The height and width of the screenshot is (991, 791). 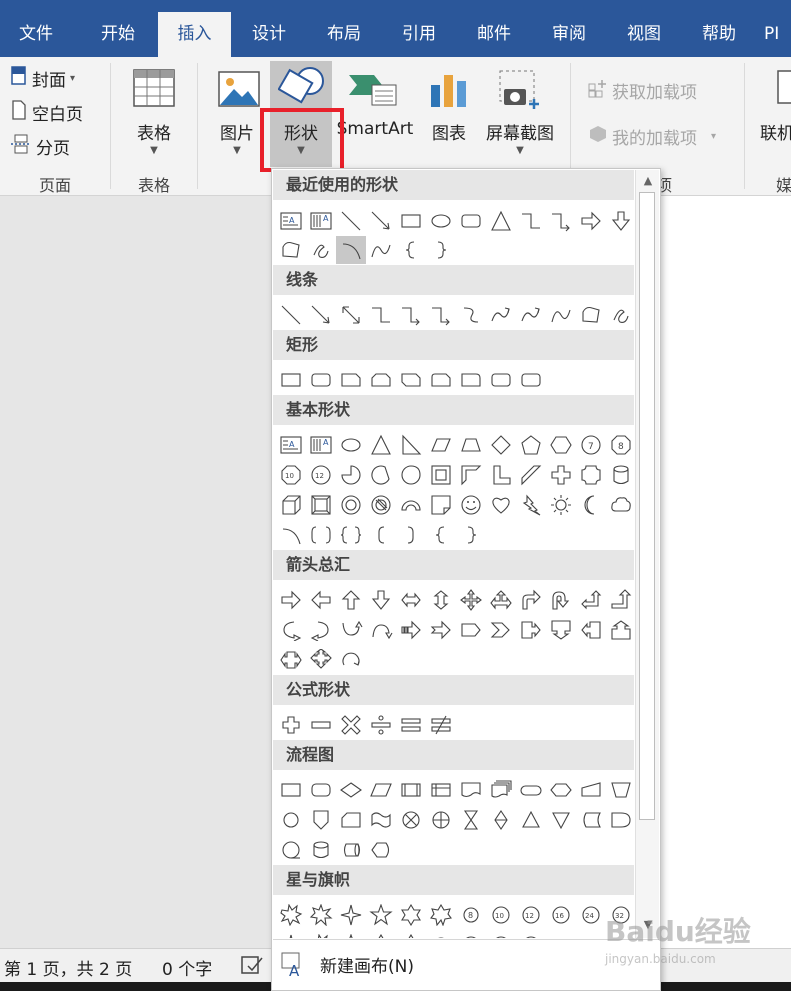 I want to click on shape-cloud-icon, so click(x=620, y=505).